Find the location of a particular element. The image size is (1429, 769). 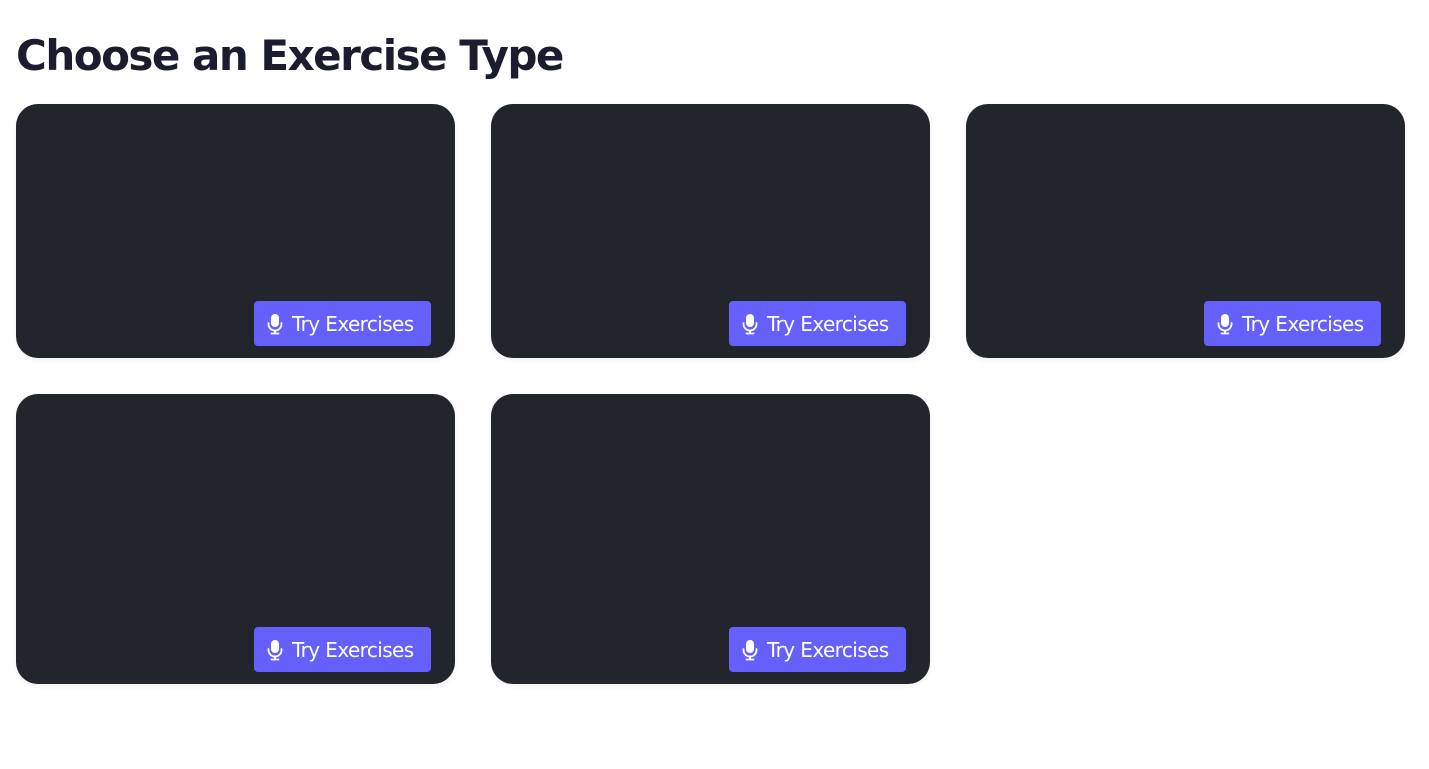

page-title: Choose an Exercise Type is located at coordinates (290, 55).